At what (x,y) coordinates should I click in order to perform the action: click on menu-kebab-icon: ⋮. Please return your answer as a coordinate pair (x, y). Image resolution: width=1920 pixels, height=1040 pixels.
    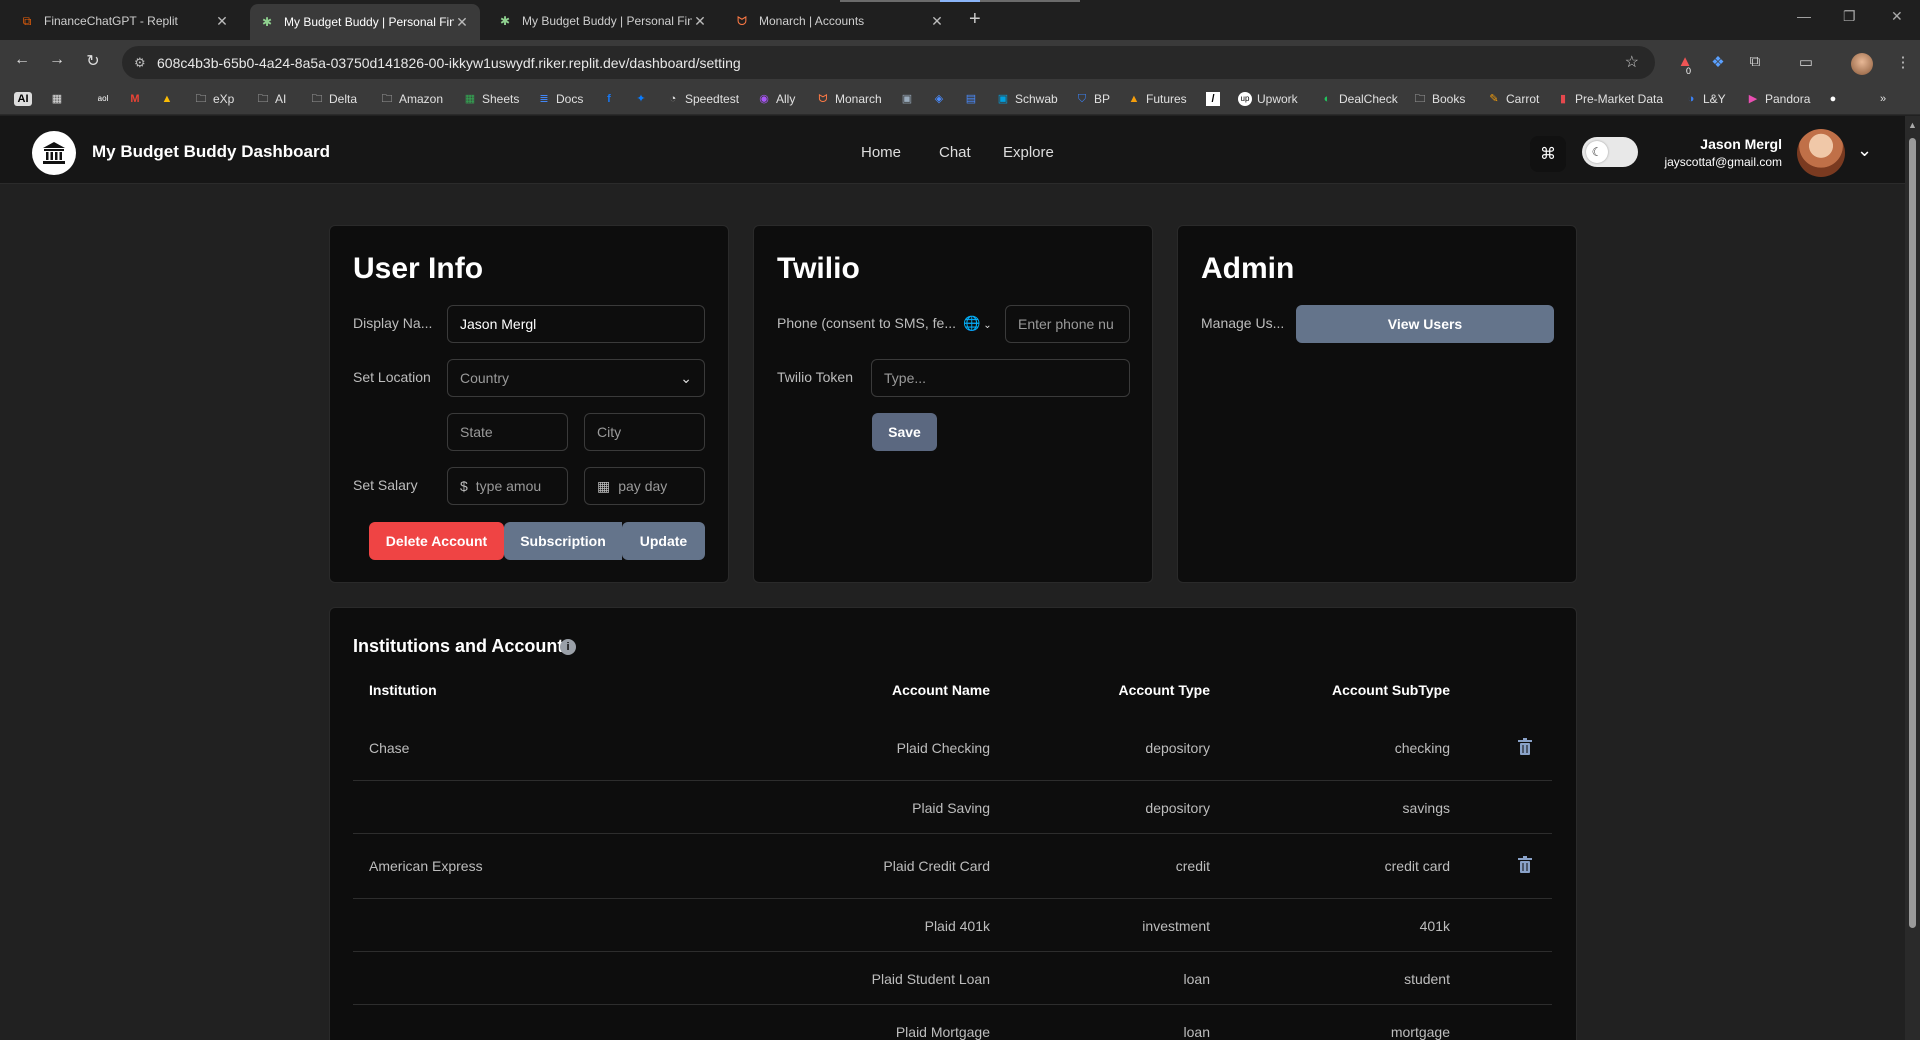
    Looking at the image, I should click on (1903, 63).